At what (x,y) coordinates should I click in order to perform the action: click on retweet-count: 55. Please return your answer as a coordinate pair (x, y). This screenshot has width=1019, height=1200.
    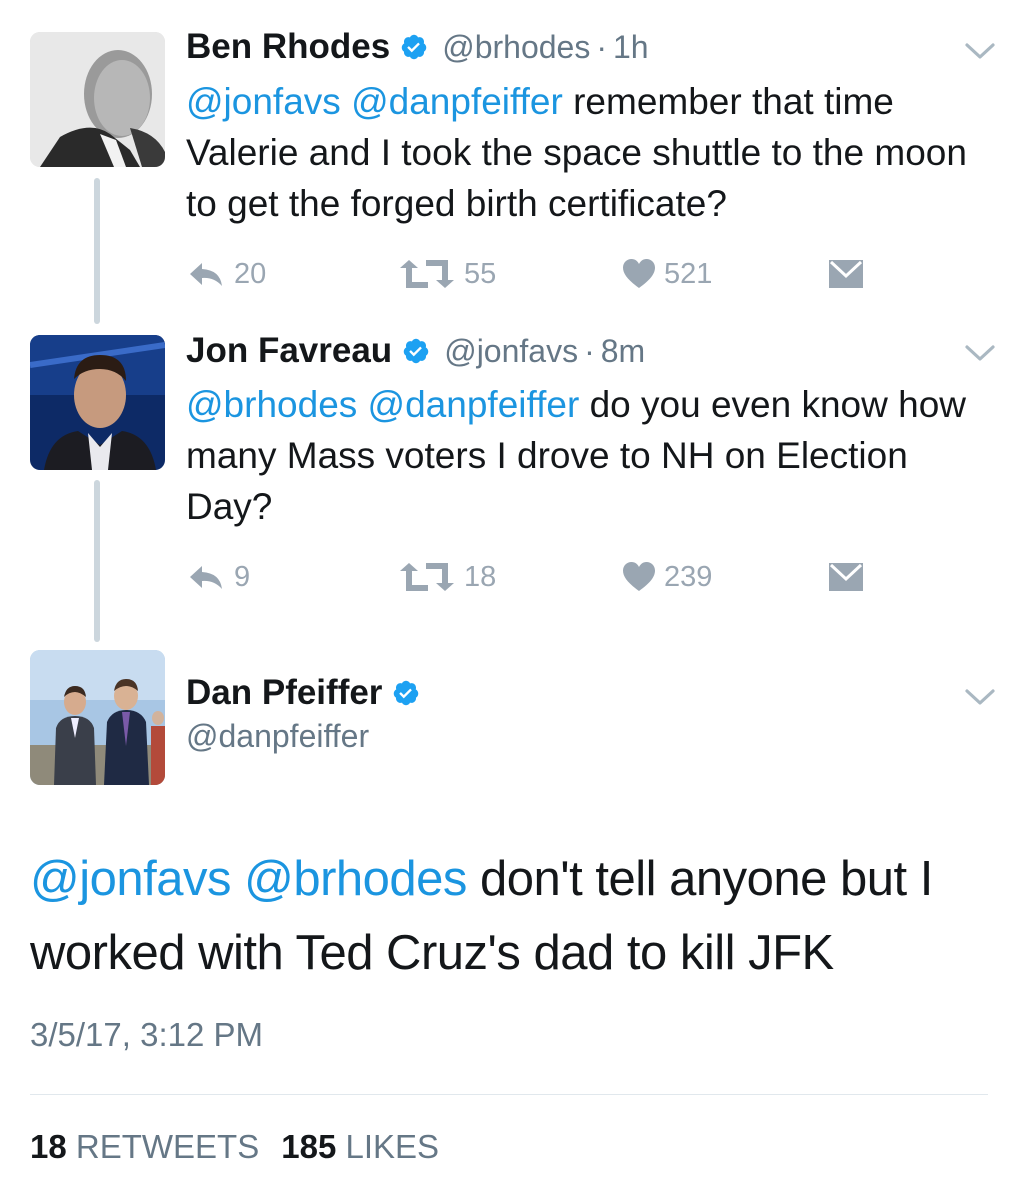
    Looking at the image, I should click on (480, 273).